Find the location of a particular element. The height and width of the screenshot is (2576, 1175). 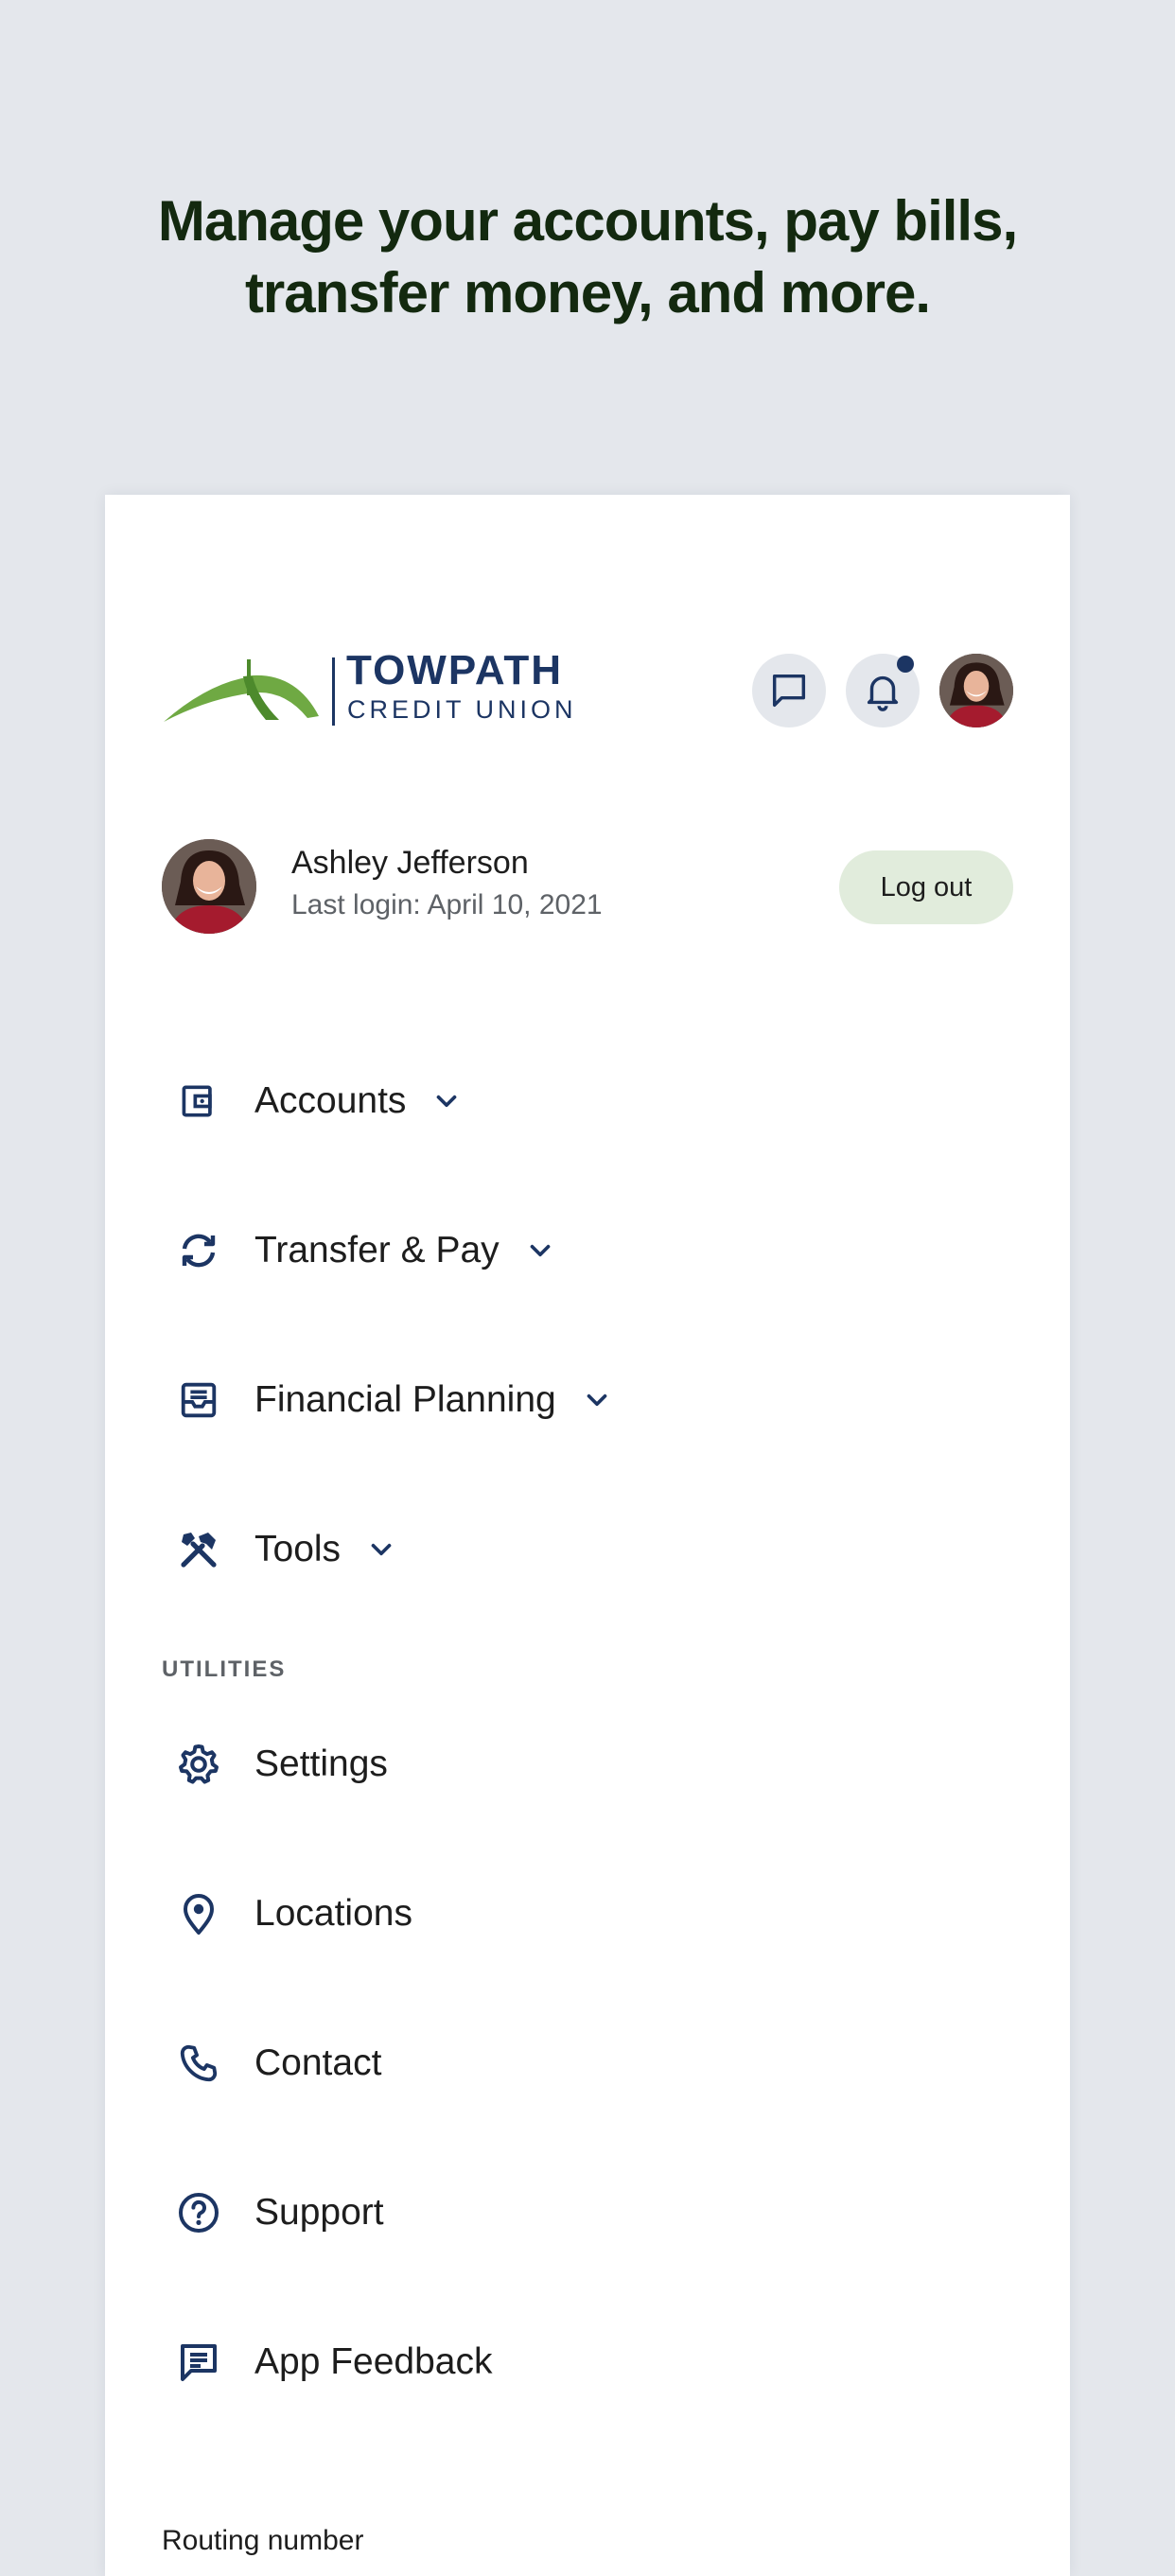

brand-name: TOWPATH is located at coordinates (455, 670).